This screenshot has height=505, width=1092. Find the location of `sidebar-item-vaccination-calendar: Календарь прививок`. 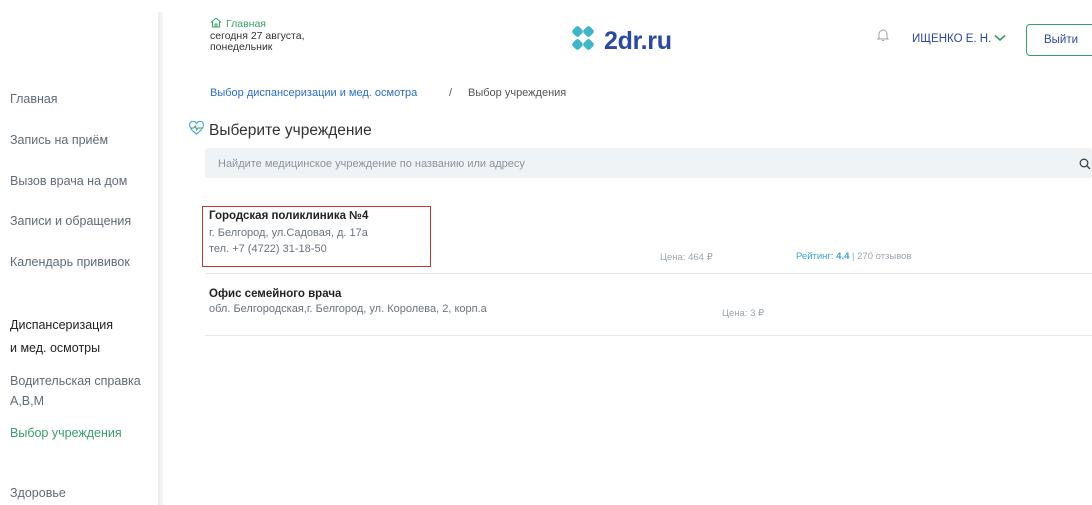

sidebar-item-vaccination-calendar: Календарь прививок is located at coordinates (70, 262).